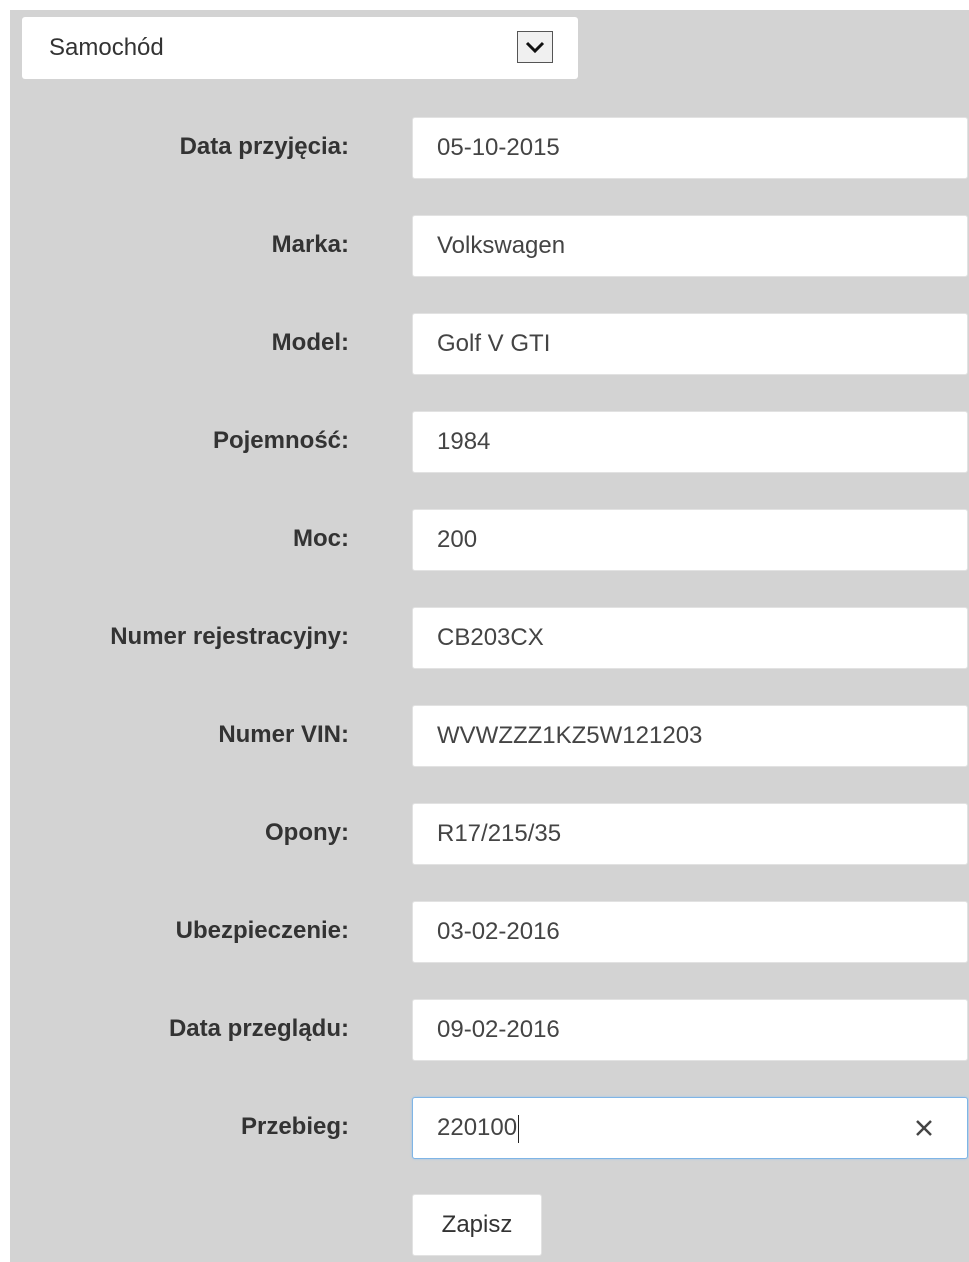 This screenshot has width=969, height=1262. What do you see at coordinates (690, 834) in the screenshot?
I see `field-opony: R17/215/35` at bounding box center [690, 834].